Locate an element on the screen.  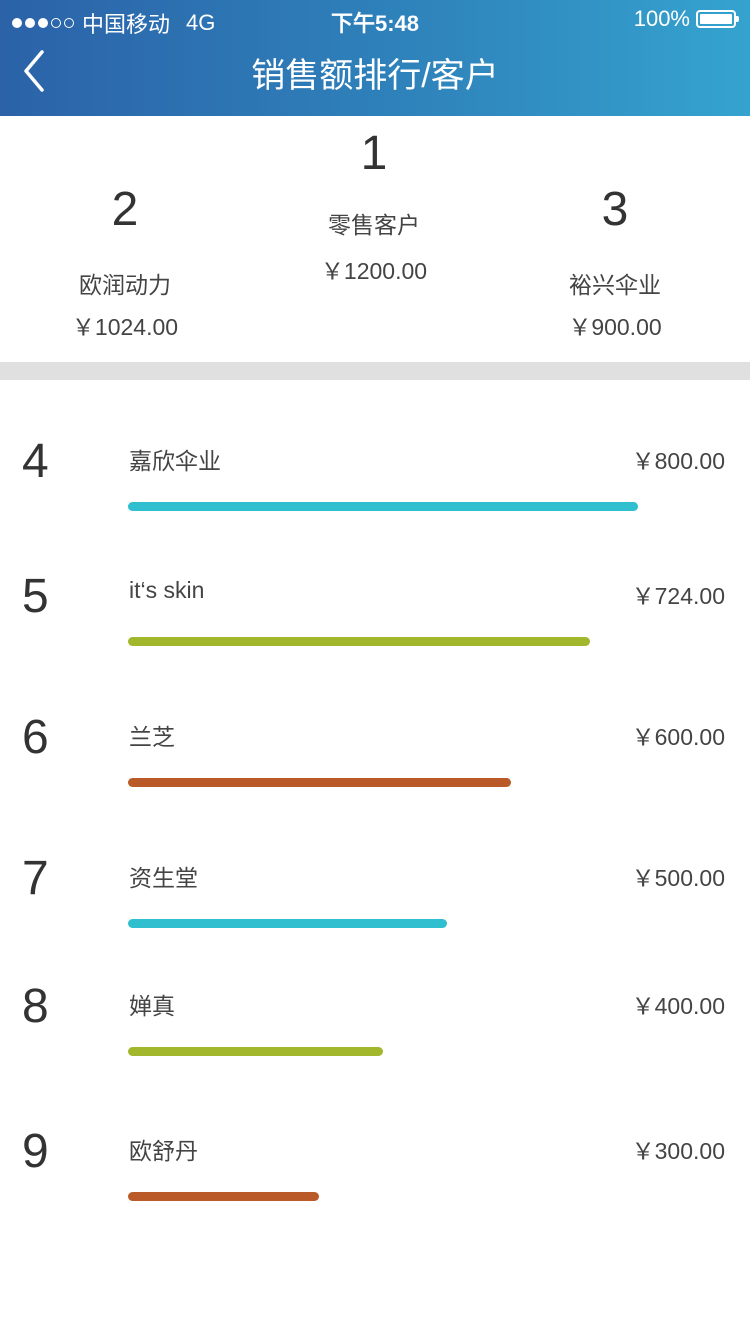
sales-amount: ￥724.00 is located at coordinates (678, 596).